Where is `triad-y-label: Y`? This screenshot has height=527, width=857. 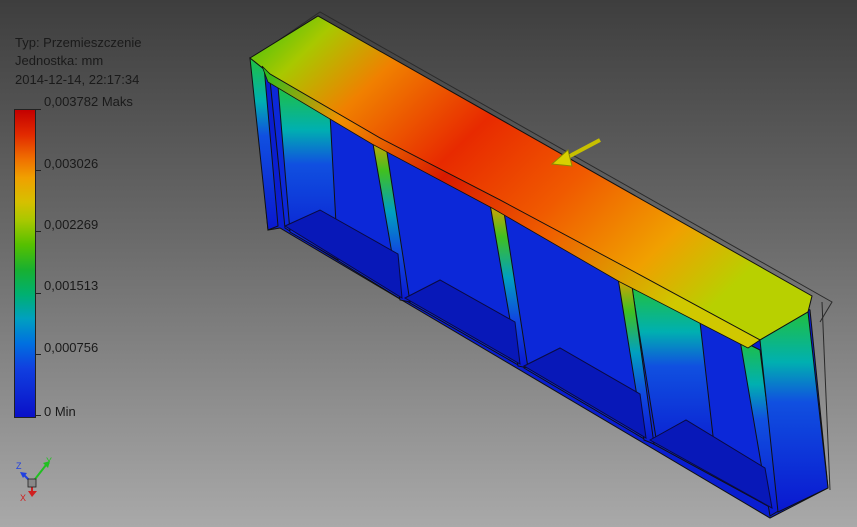 triad-y-label: Y is located at coordinates (49, 461).